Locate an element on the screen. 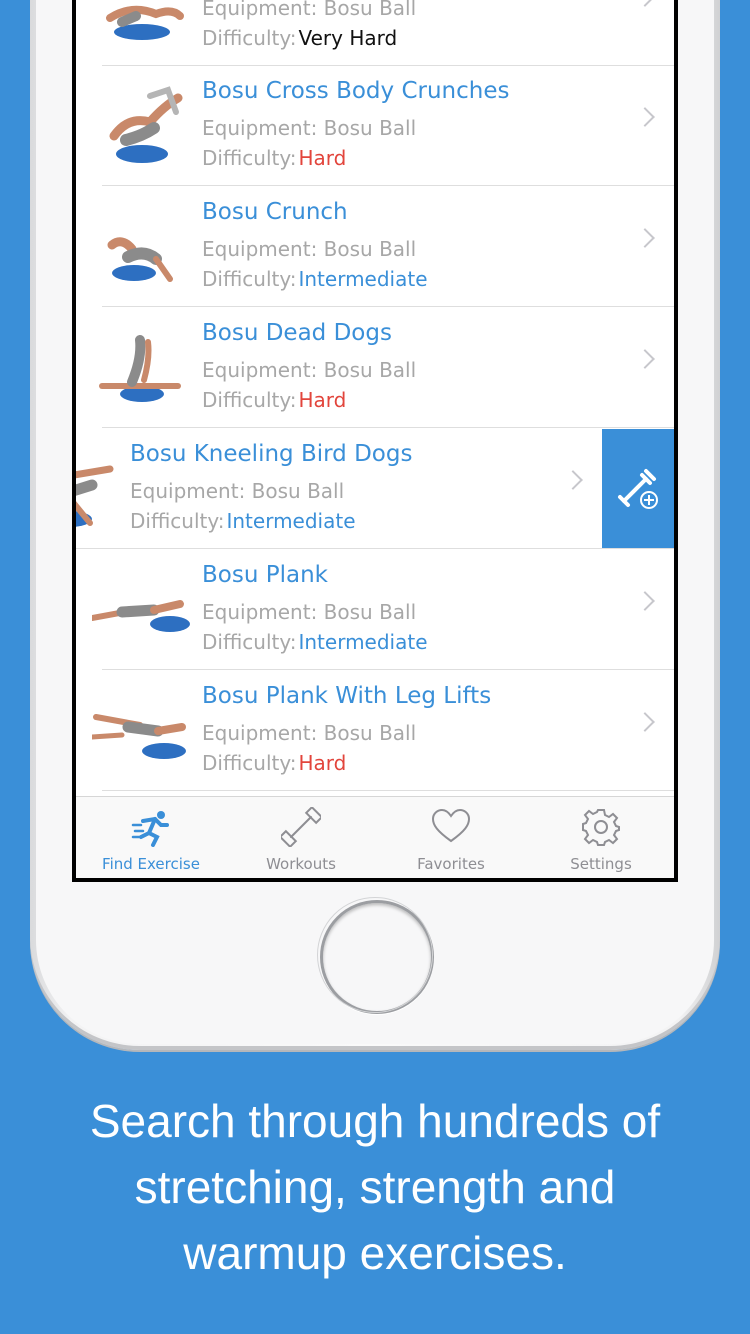 The image size is (750, 1334). tab-label: Settings is located at coordinates (601, 864).